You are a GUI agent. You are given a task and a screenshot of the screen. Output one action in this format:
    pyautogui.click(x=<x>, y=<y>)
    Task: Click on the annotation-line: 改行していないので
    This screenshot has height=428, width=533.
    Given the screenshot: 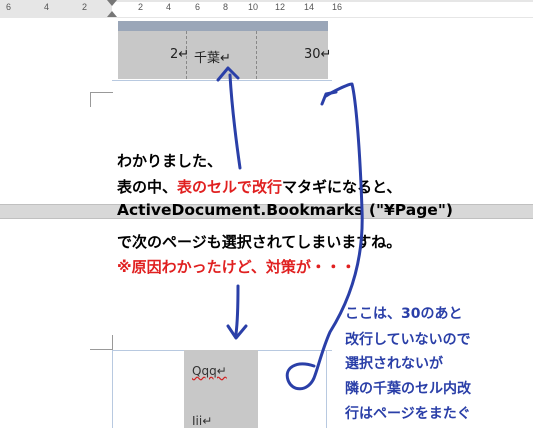 What is the action you would take?
    pyautogui.click(x=408, y=340)
    